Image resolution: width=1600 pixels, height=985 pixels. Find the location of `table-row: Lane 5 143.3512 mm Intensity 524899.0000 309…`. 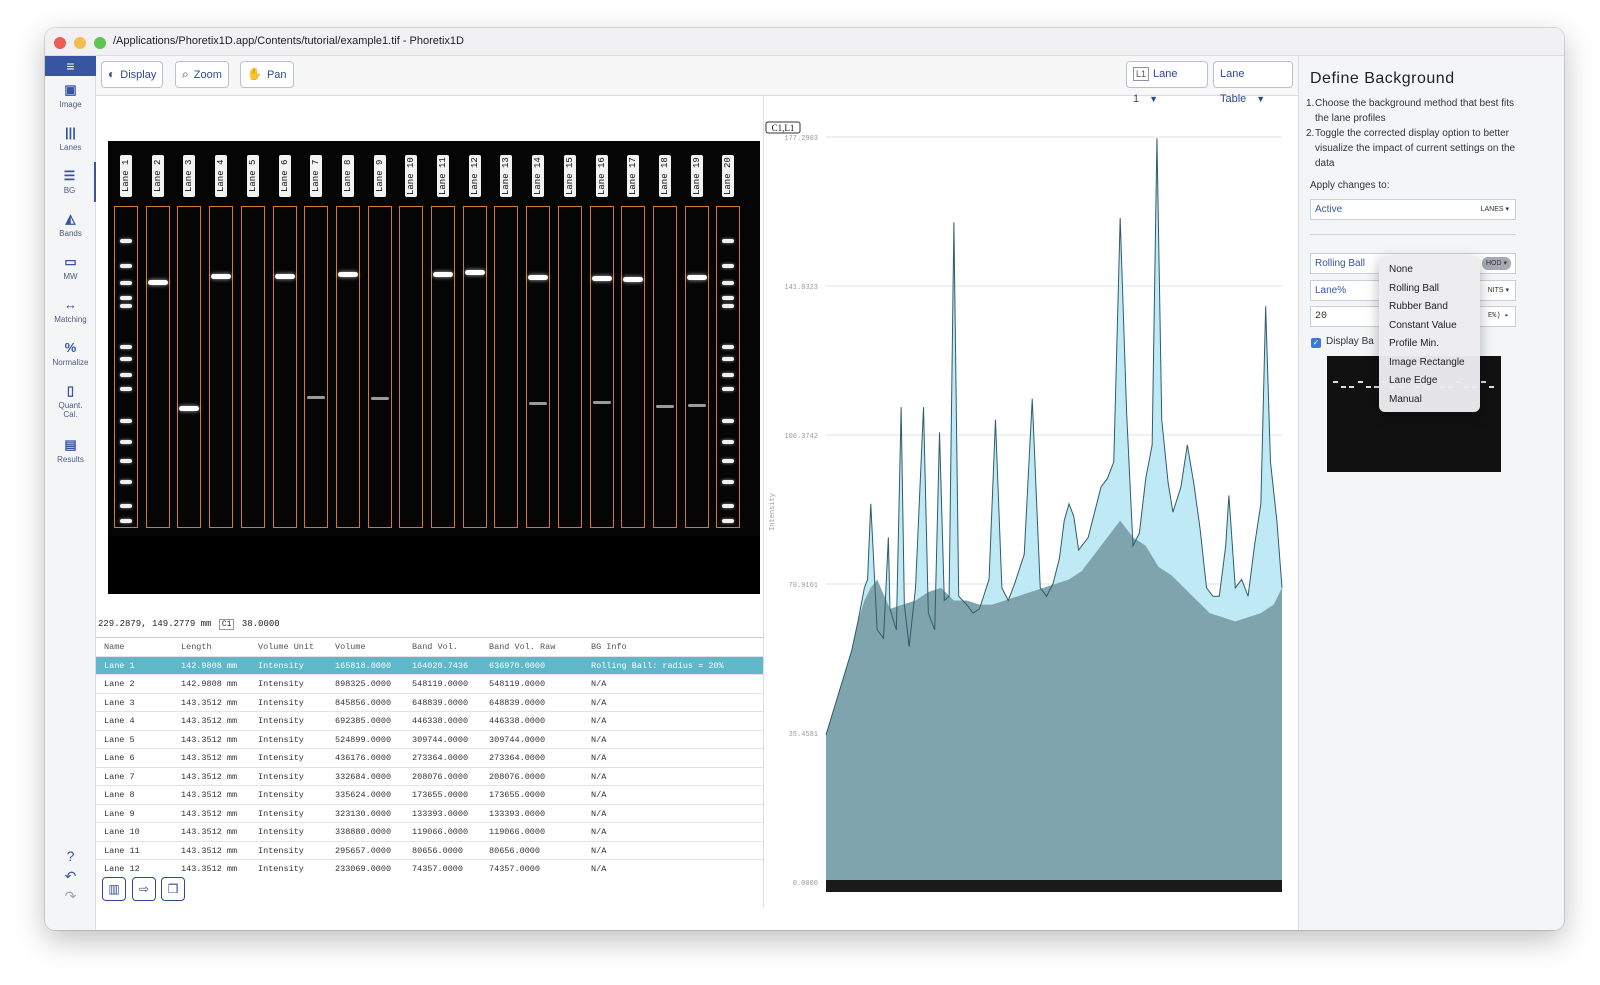

table-row: Lane 5 143.3512 mm Intensity 524899.0000 309… is located at coordinates (429, 740).